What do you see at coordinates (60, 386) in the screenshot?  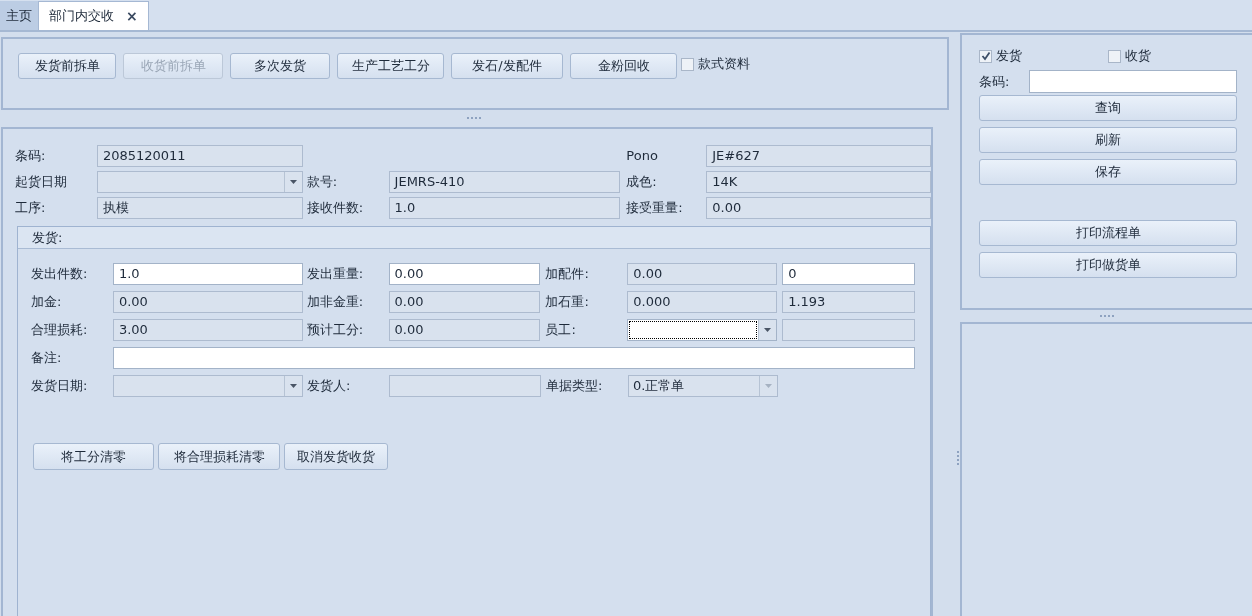 I see `field-label: 发货日期:` at bounding box center [60, 386].